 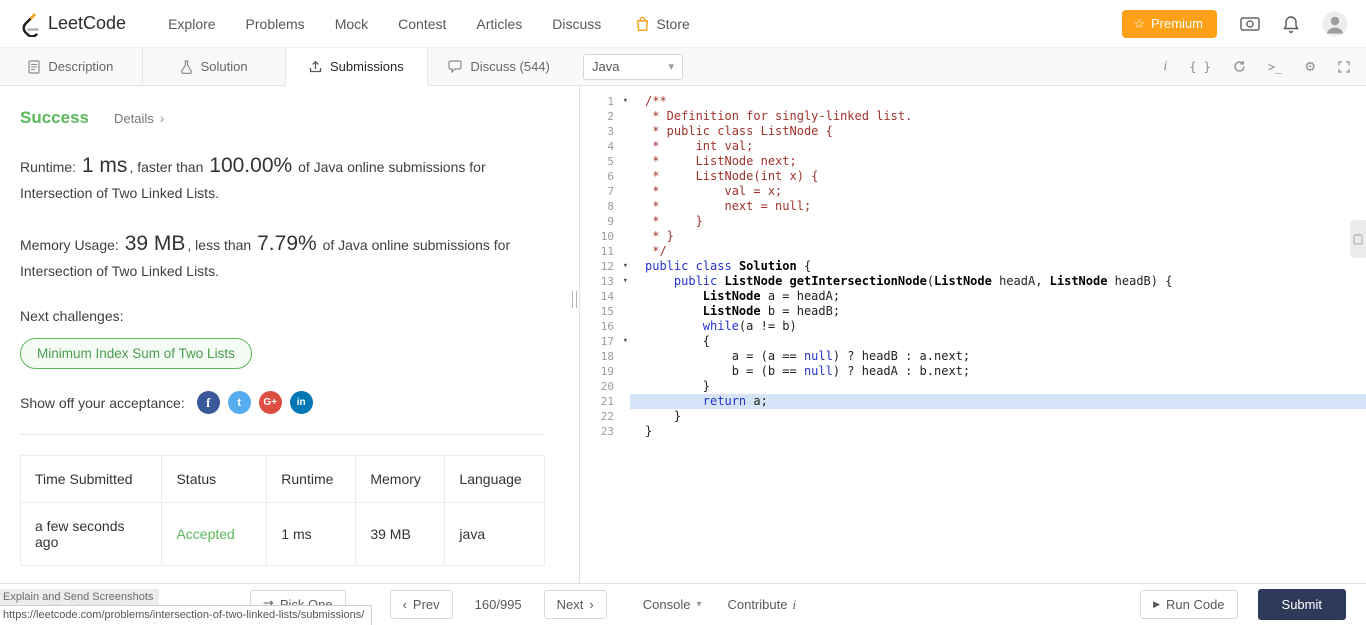 What do you see at coordinates (998, 176) in the screenshot?
I see `code-line: * ListNode(int x) {` at bounding box center [998, 176].